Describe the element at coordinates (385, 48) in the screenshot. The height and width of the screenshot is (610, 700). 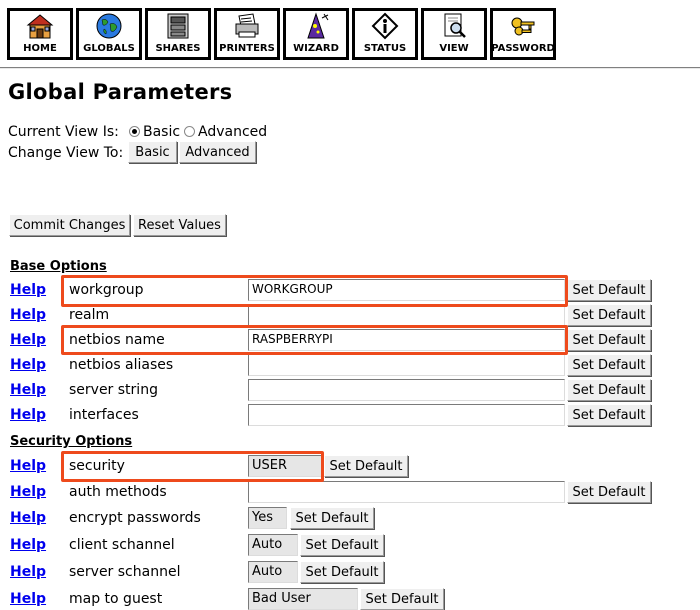
I see `status-label: STATUS` at that location.